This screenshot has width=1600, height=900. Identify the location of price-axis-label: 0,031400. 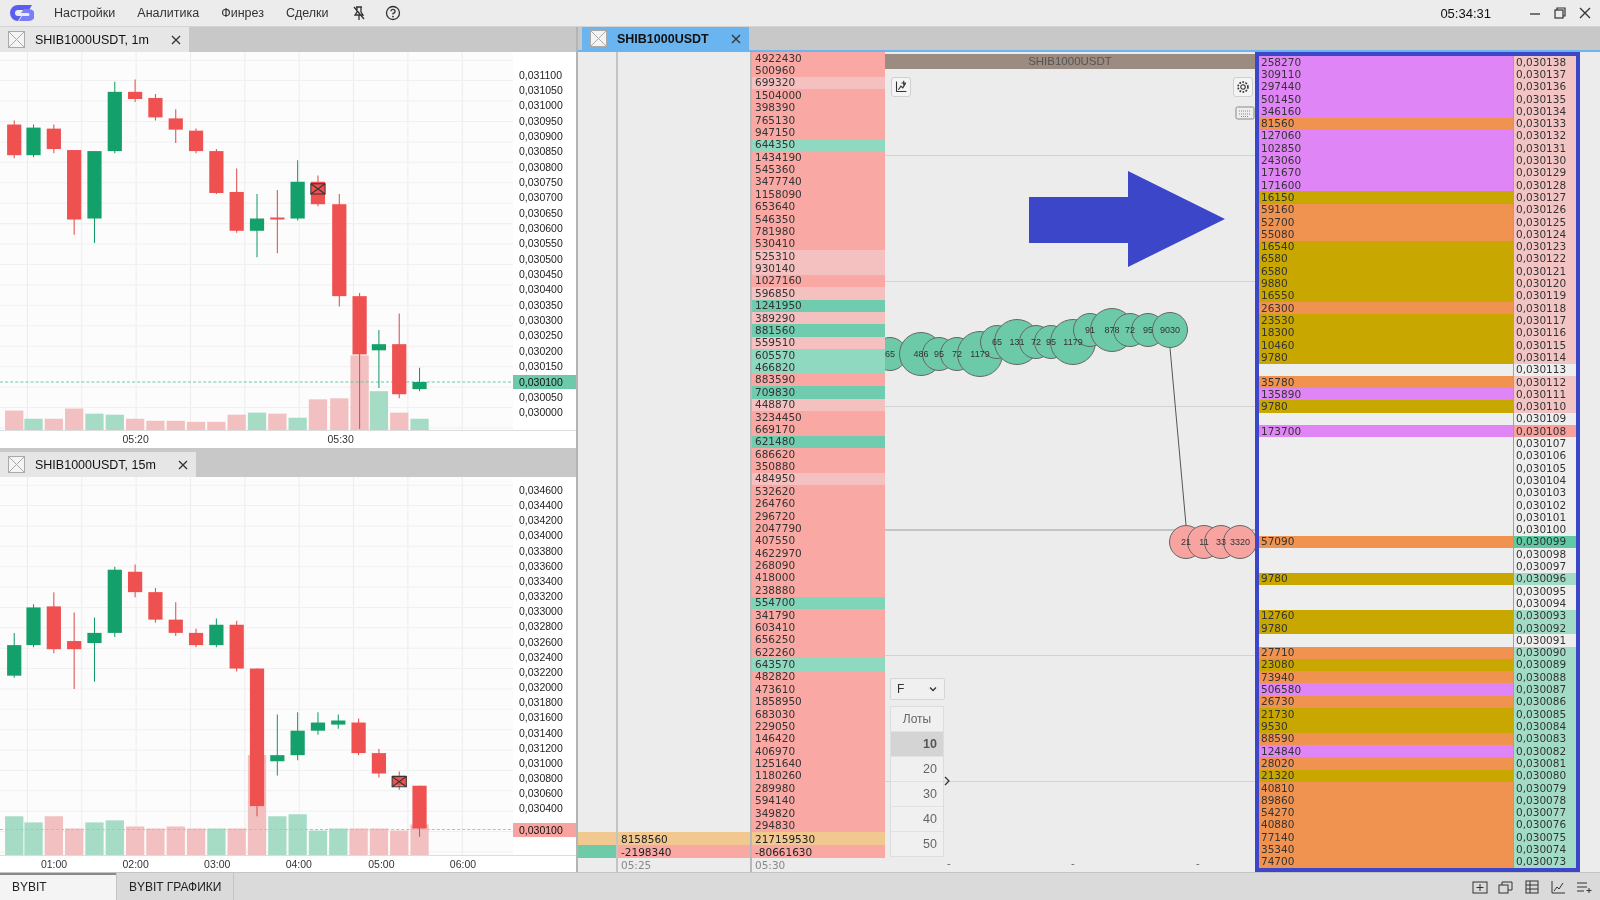
(541, 732).